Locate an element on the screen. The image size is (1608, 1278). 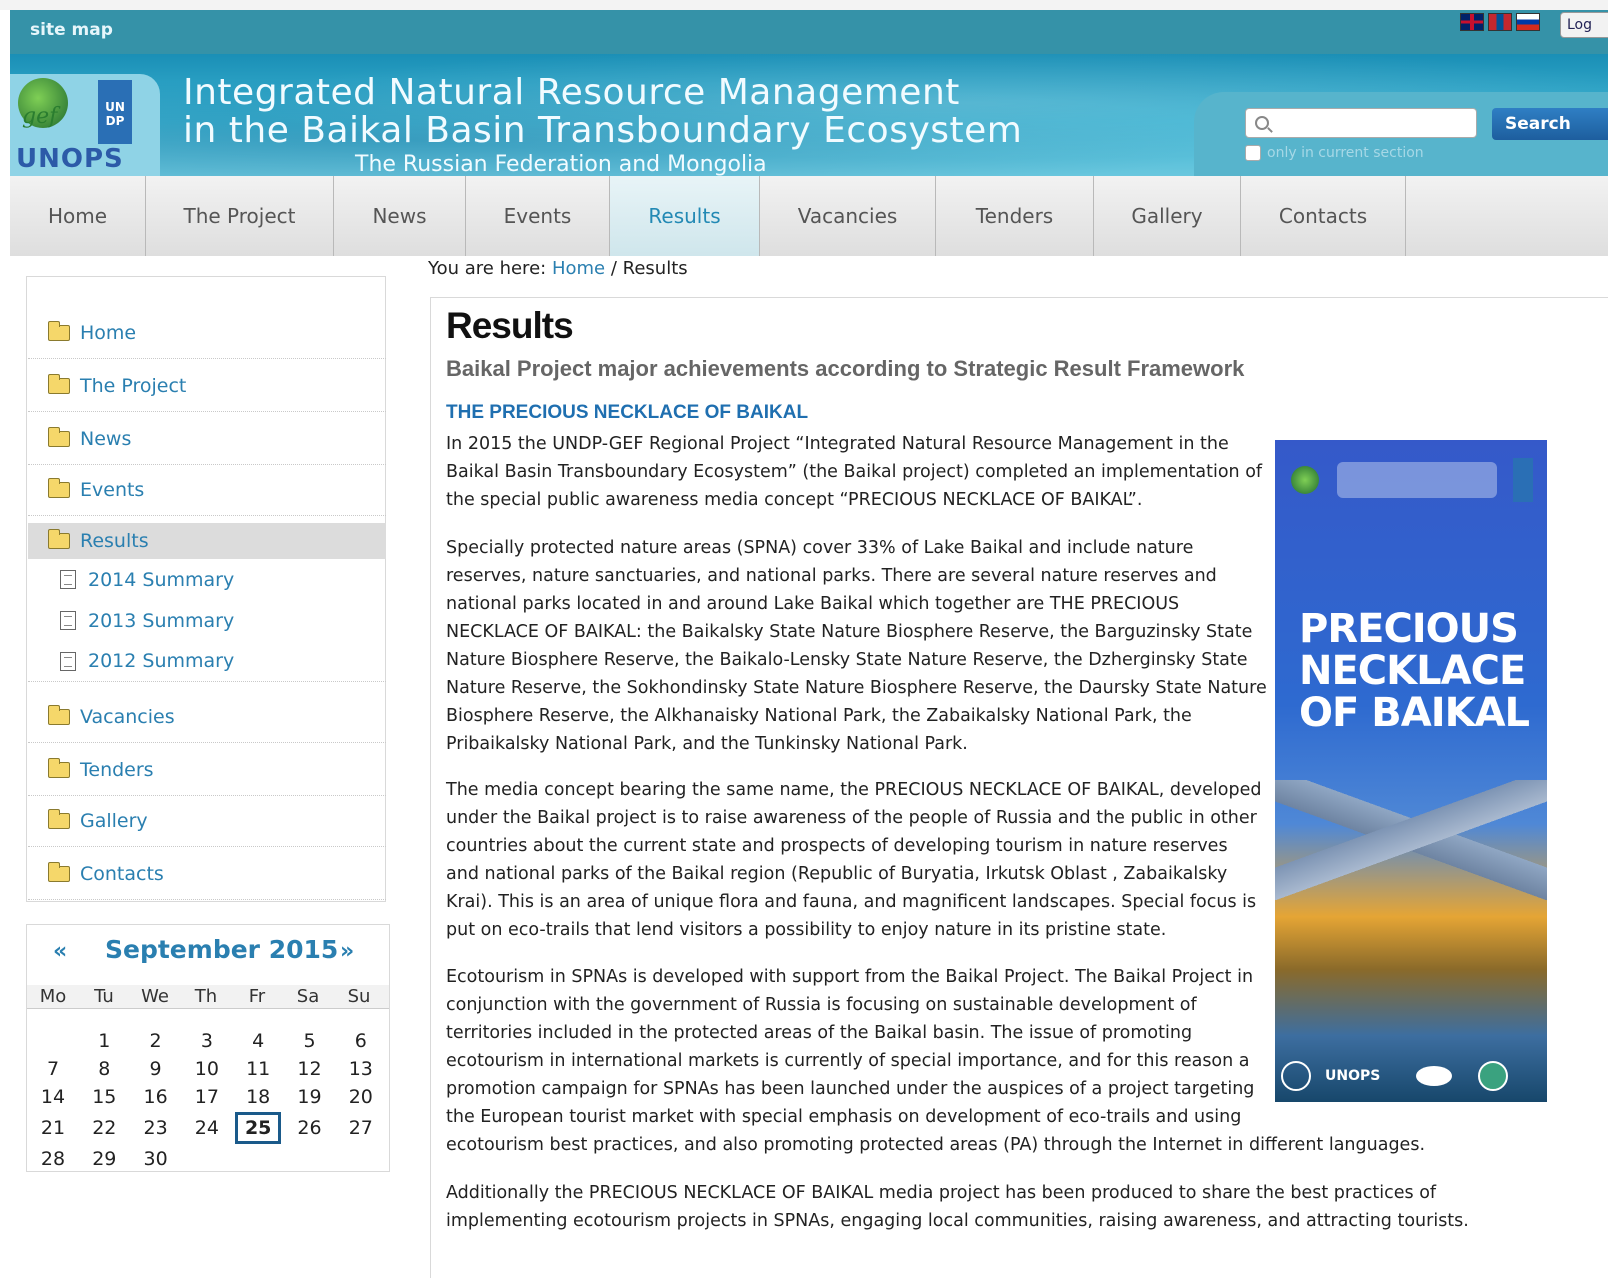
calendar-day: 28 is located at coordinates (53, 1159).